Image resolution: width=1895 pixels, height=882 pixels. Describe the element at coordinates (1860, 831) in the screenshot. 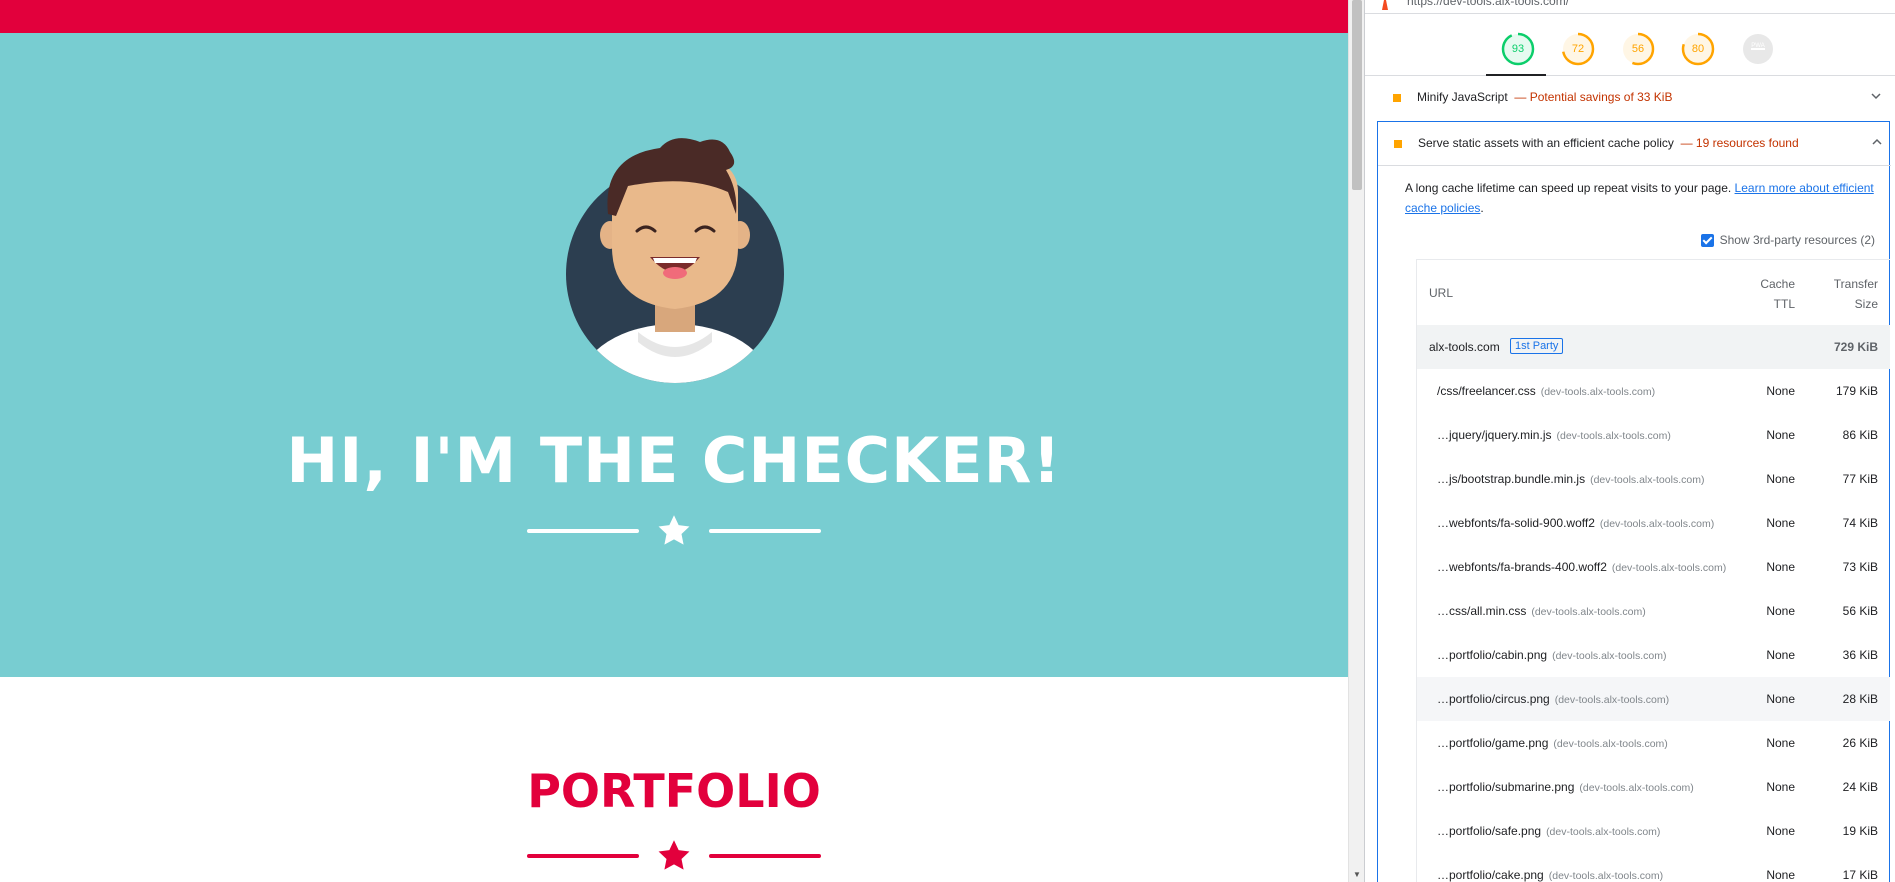

I see `transfer-size-value: 19 KiB` at that location.